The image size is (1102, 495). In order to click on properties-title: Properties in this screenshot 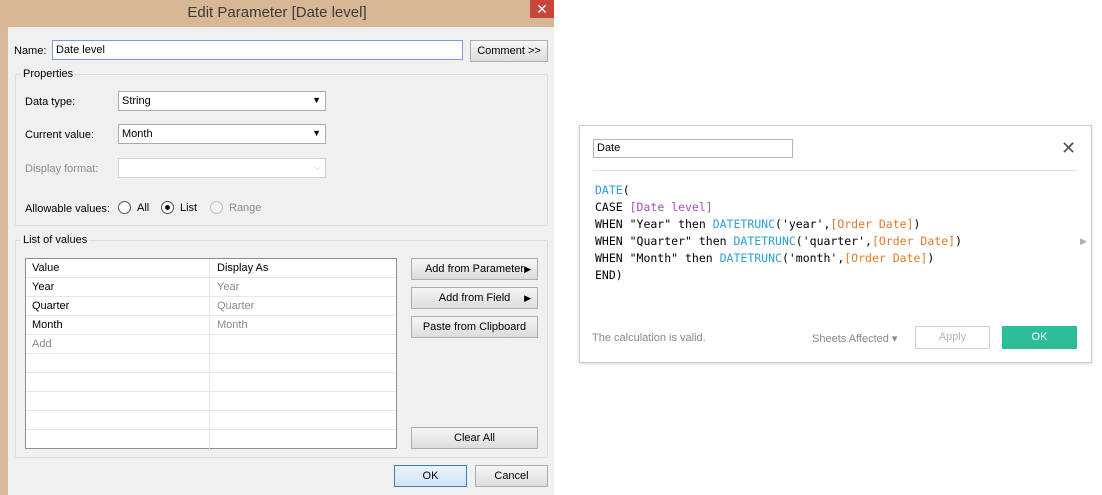, I will do `click(48, 74)`.